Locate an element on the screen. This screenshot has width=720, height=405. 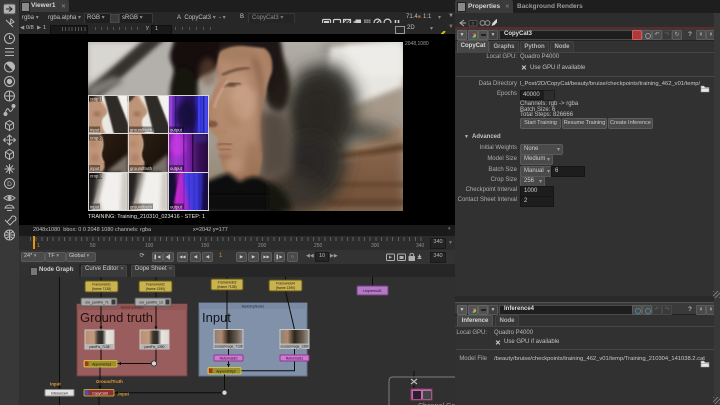
svg-text: GroundTruth is located at coordinates (109, 381).